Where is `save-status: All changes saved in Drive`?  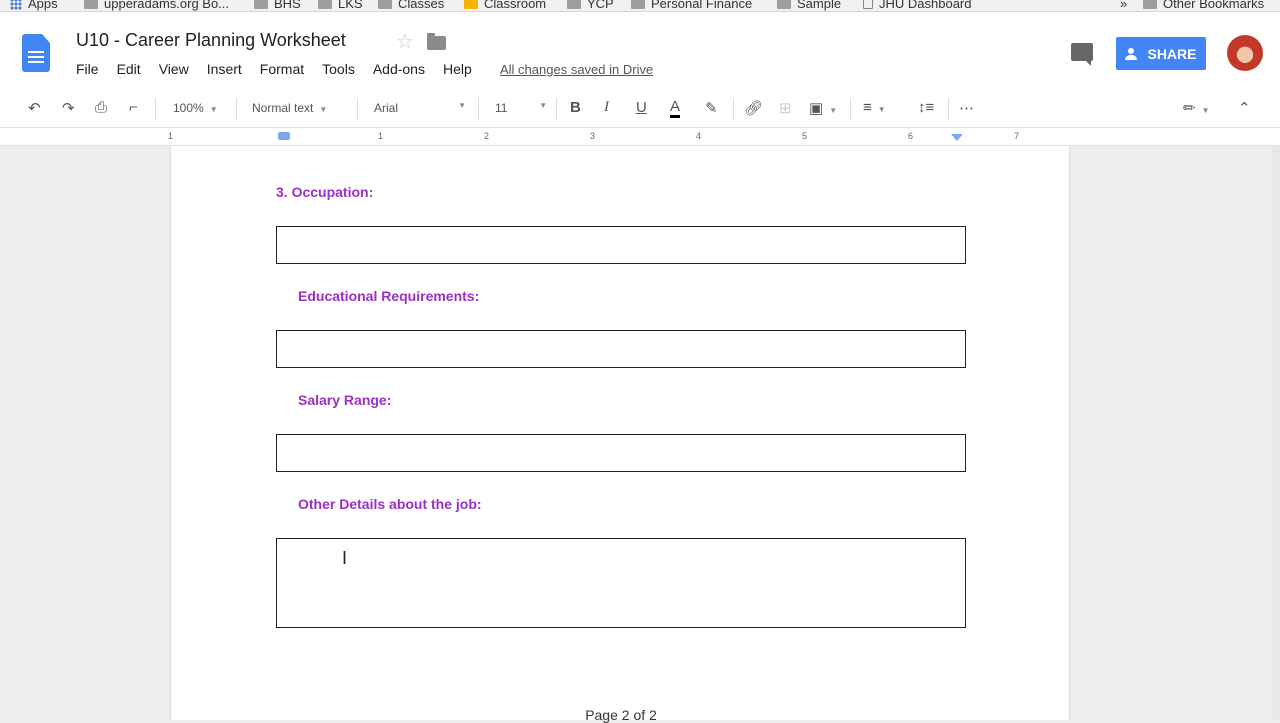
save-status: All changes saved in Drive is located at coordinates (576, 69).